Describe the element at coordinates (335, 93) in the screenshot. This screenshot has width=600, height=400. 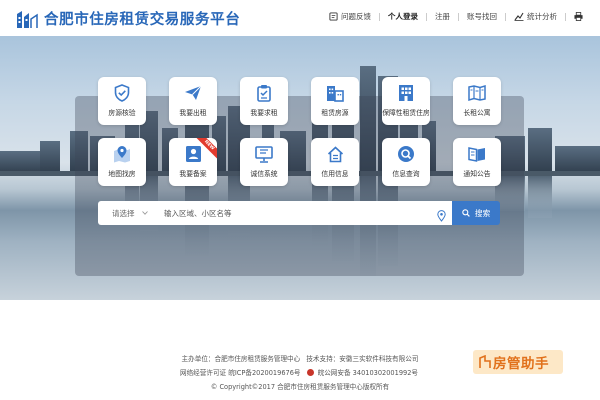
I see `buildings-icon` at that location.